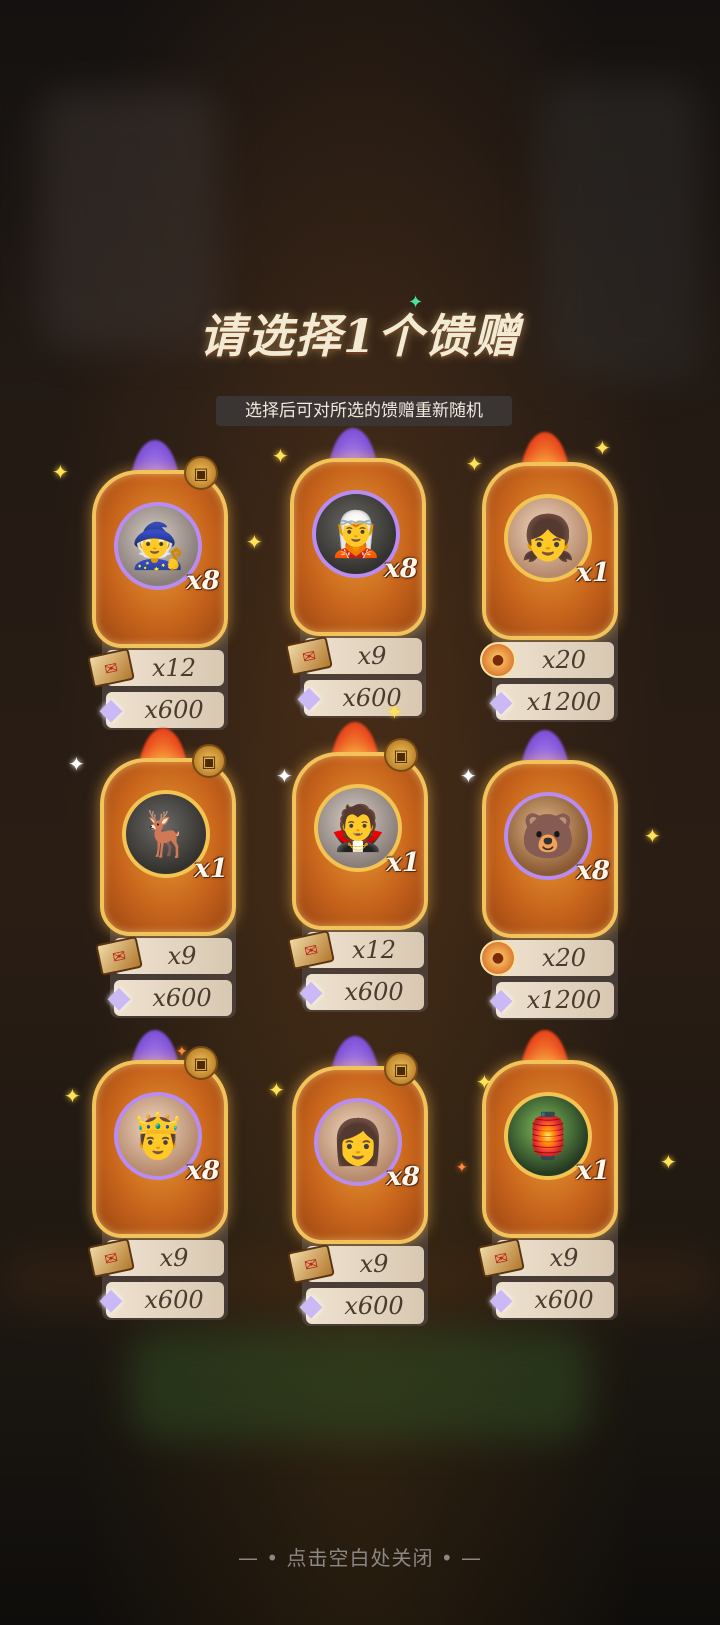 The image size is (720, 1625). What do you see at coordinates (357, 872) in the screenshot?
I see `gift-card: 🧛 ▣ x1 ✉ x12 ◆ x600` at bounding box center [357, 872].